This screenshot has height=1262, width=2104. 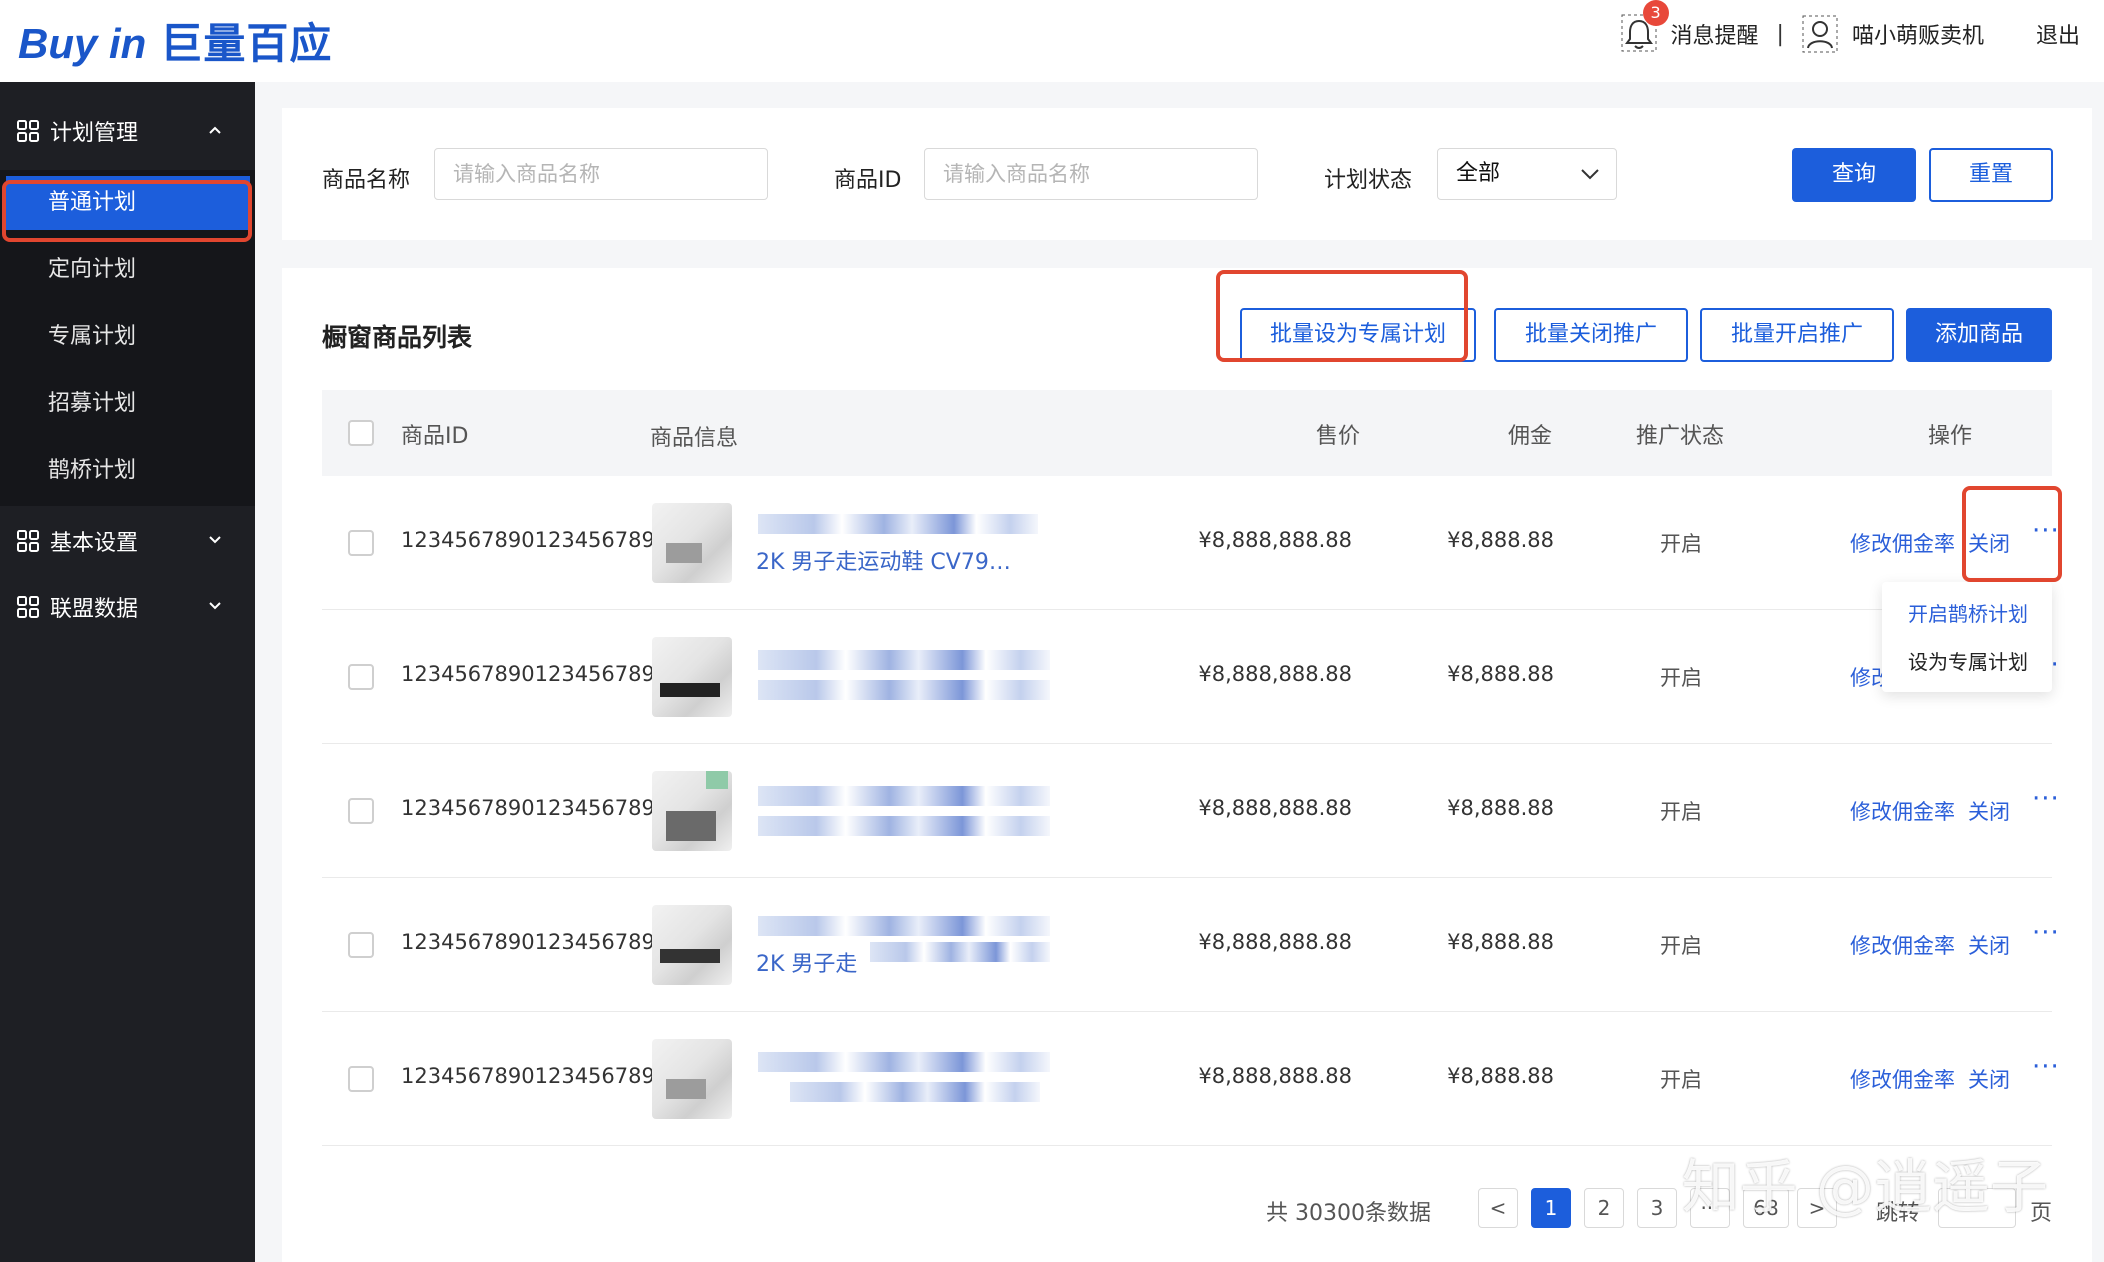 What do you see at coordinates (1657, 1208) in the screenshot?
I see `pagination-page-3: 3` at bounding box center [1657, 1208].